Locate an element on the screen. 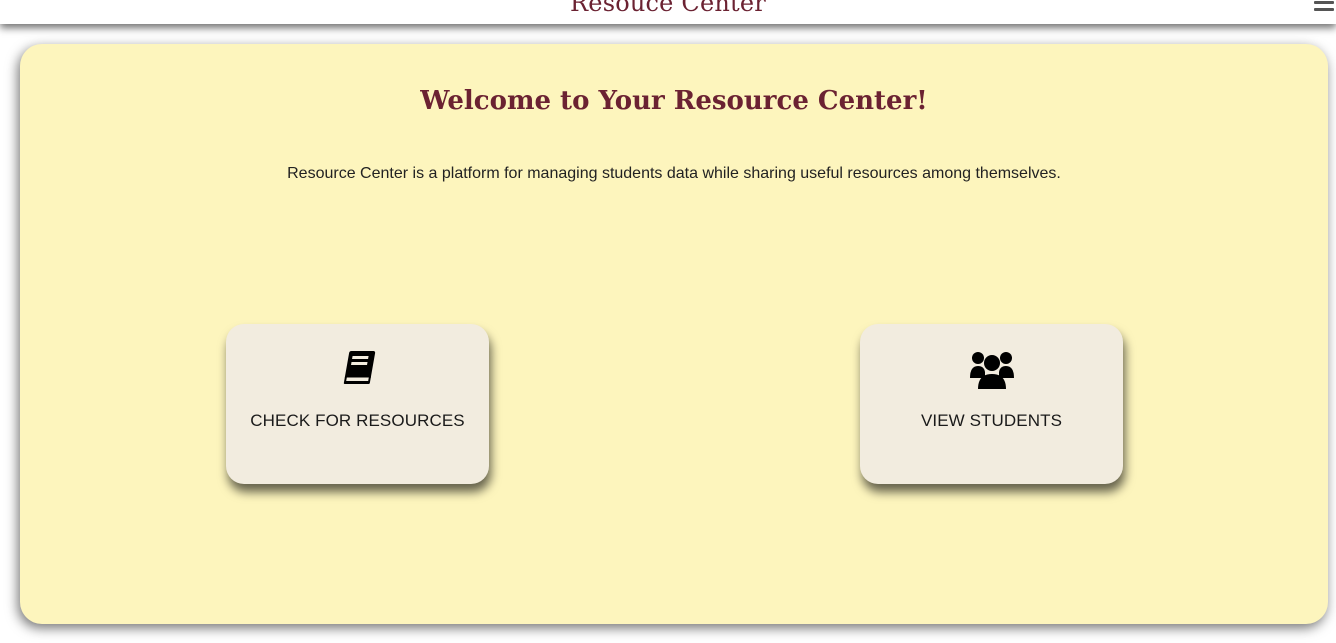 This screenshot has width=1336, height=643. check-for-resources-label: CHECK FOR RESOURCES is located at coordinates (357, 420).